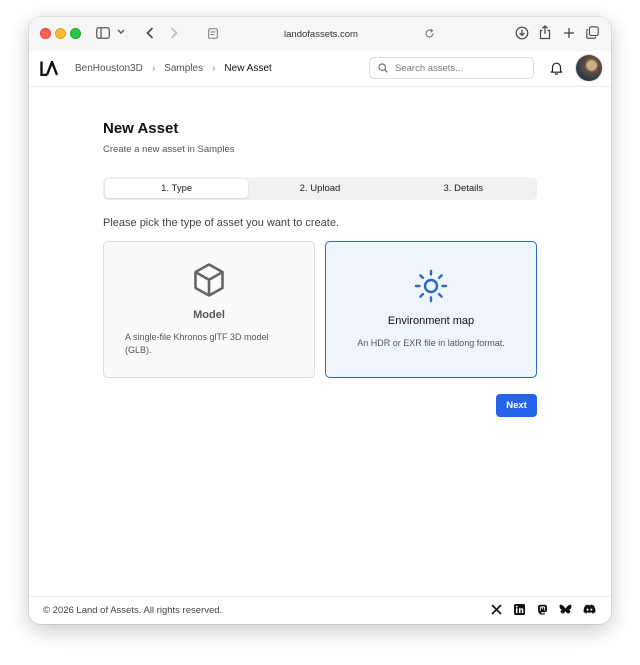  I want to click on sun-icon, so click(431, 286).